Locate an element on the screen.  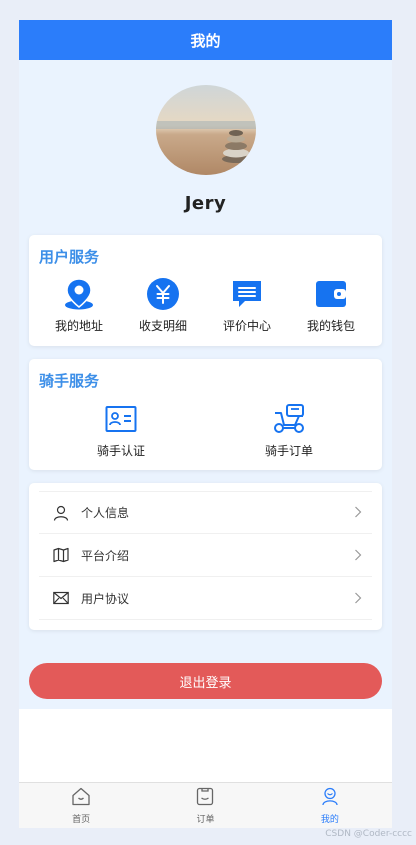
service-income-details: 收支明细 is located at coordinates (163, 305).